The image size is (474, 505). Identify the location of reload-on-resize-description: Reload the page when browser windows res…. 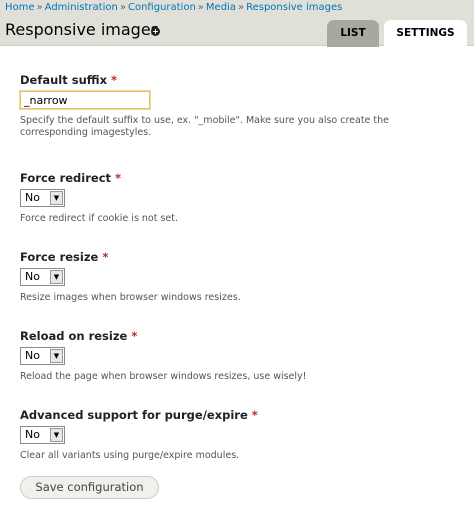
(163, 376).